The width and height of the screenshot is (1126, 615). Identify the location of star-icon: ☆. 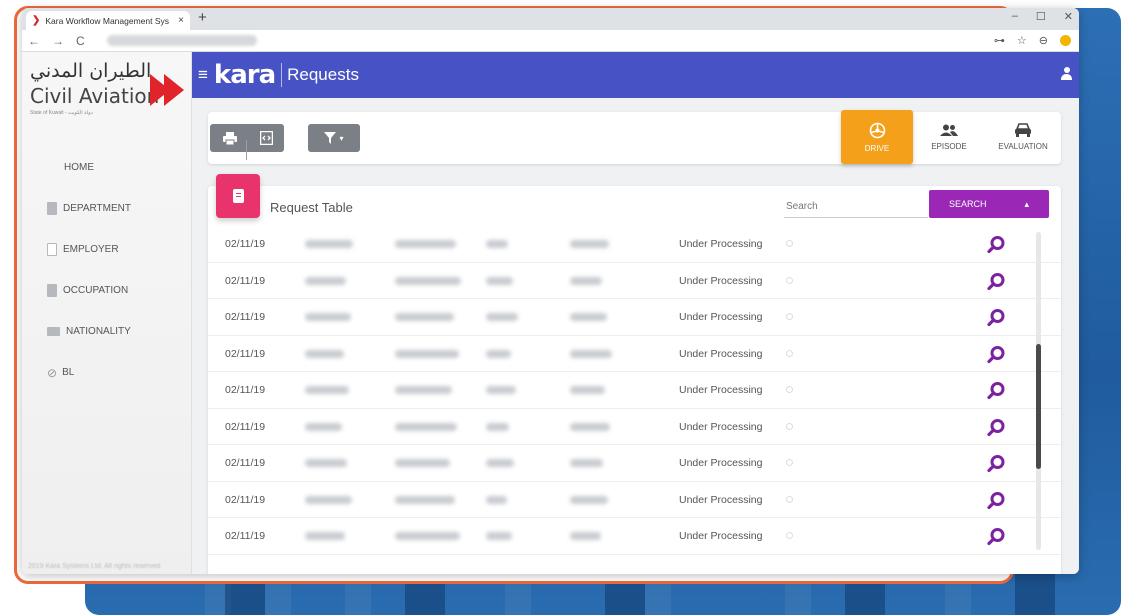
(1022, 40).